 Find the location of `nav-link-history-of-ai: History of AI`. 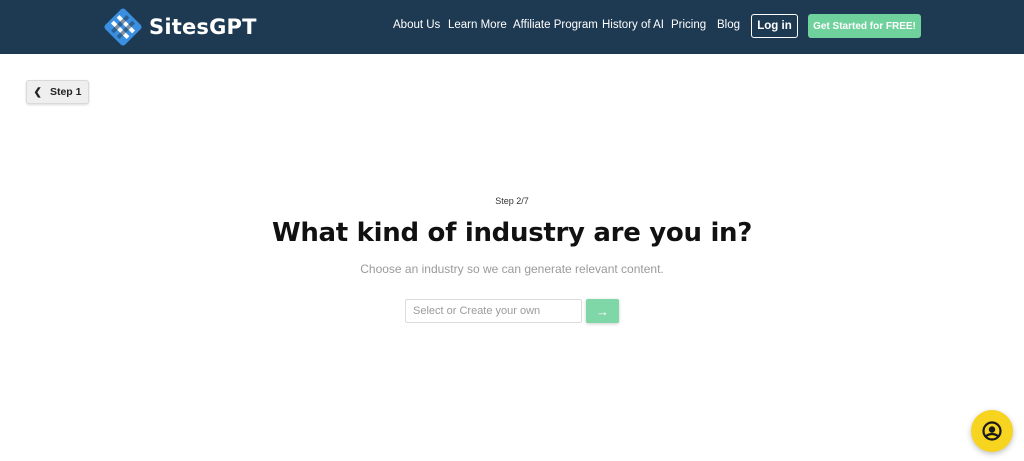

nav-link-history-of-ai: History of AI is located at coordinates (633, 25).